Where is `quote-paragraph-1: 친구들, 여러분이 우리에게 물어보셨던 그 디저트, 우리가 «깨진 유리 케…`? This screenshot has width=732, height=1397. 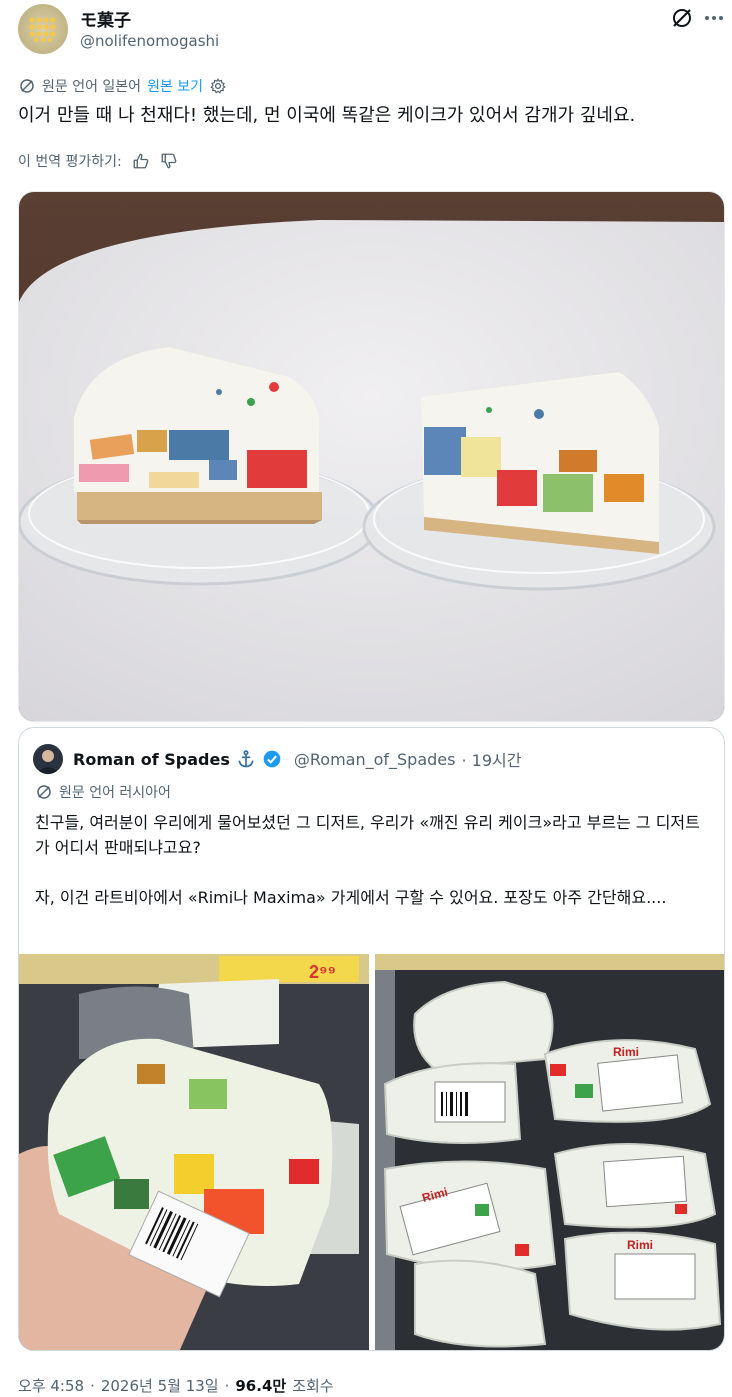
quote-paragraph-1: 친구들, 여러분이 우리에게 물어보셨던 그 디저트, 우리가 «깨진 유리 케… is located at coordinates (367, 835).